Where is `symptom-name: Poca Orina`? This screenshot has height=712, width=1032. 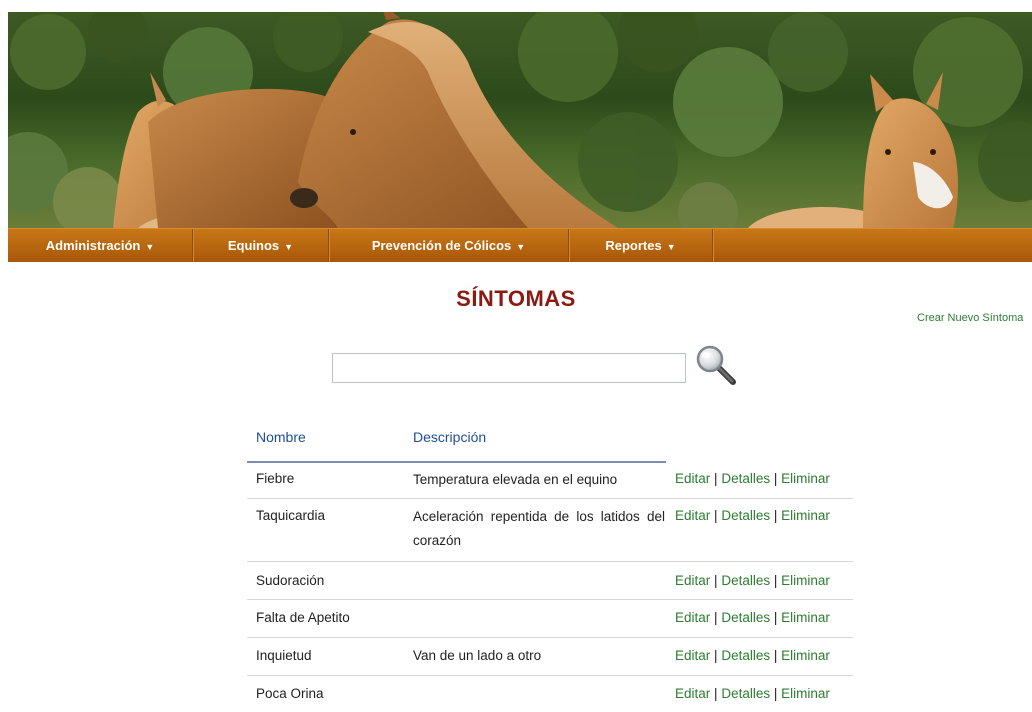 symptom-name: Poca Orina is located at coordinates (290, 693).